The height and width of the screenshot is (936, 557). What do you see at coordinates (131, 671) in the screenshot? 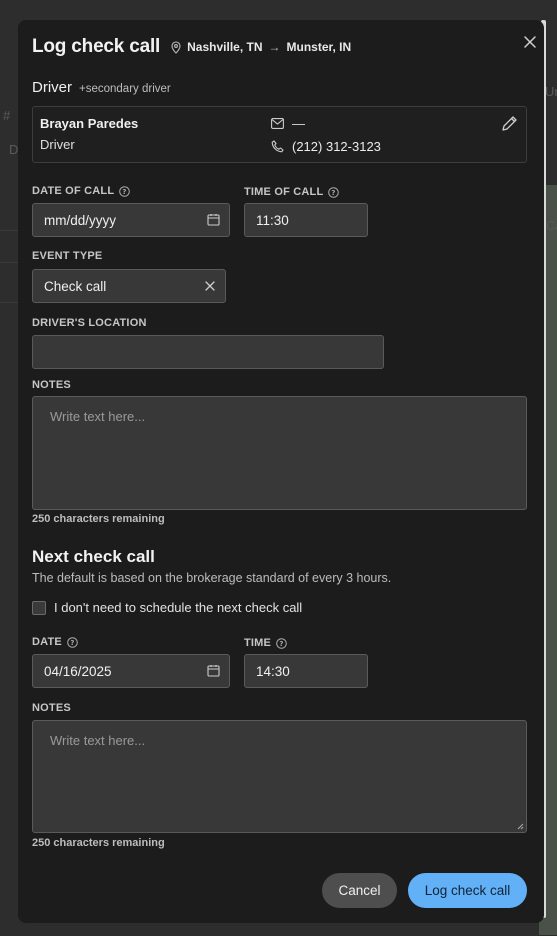
I see `next-date-input: 04/16/2025` at bounding box center [131, 671].